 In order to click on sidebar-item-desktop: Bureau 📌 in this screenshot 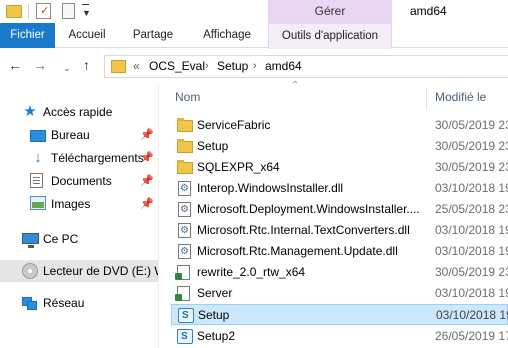, I will do `click(79, 135)`.